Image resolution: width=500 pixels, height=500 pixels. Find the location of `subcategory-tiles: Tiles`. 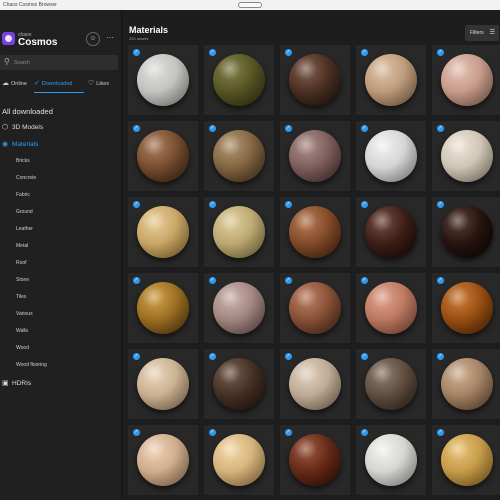

subcategory-tiles: Tiles is located at coordinates (21, 297).